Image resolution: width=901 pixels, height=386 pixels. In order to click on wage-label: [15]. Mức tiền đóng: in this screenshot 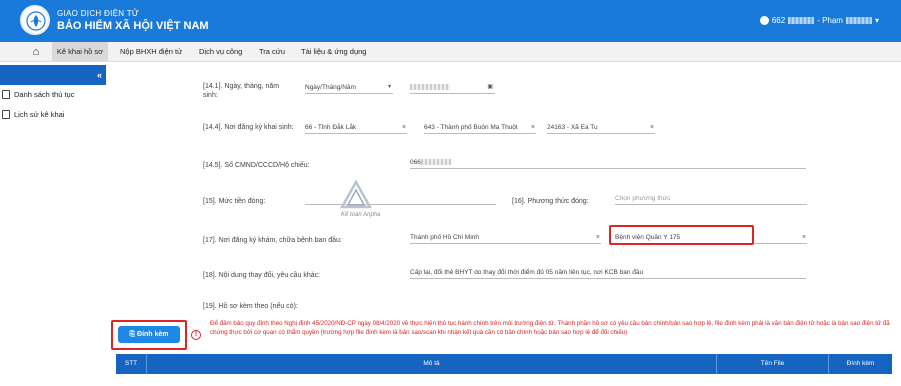, I will do `click(234, 201)`.